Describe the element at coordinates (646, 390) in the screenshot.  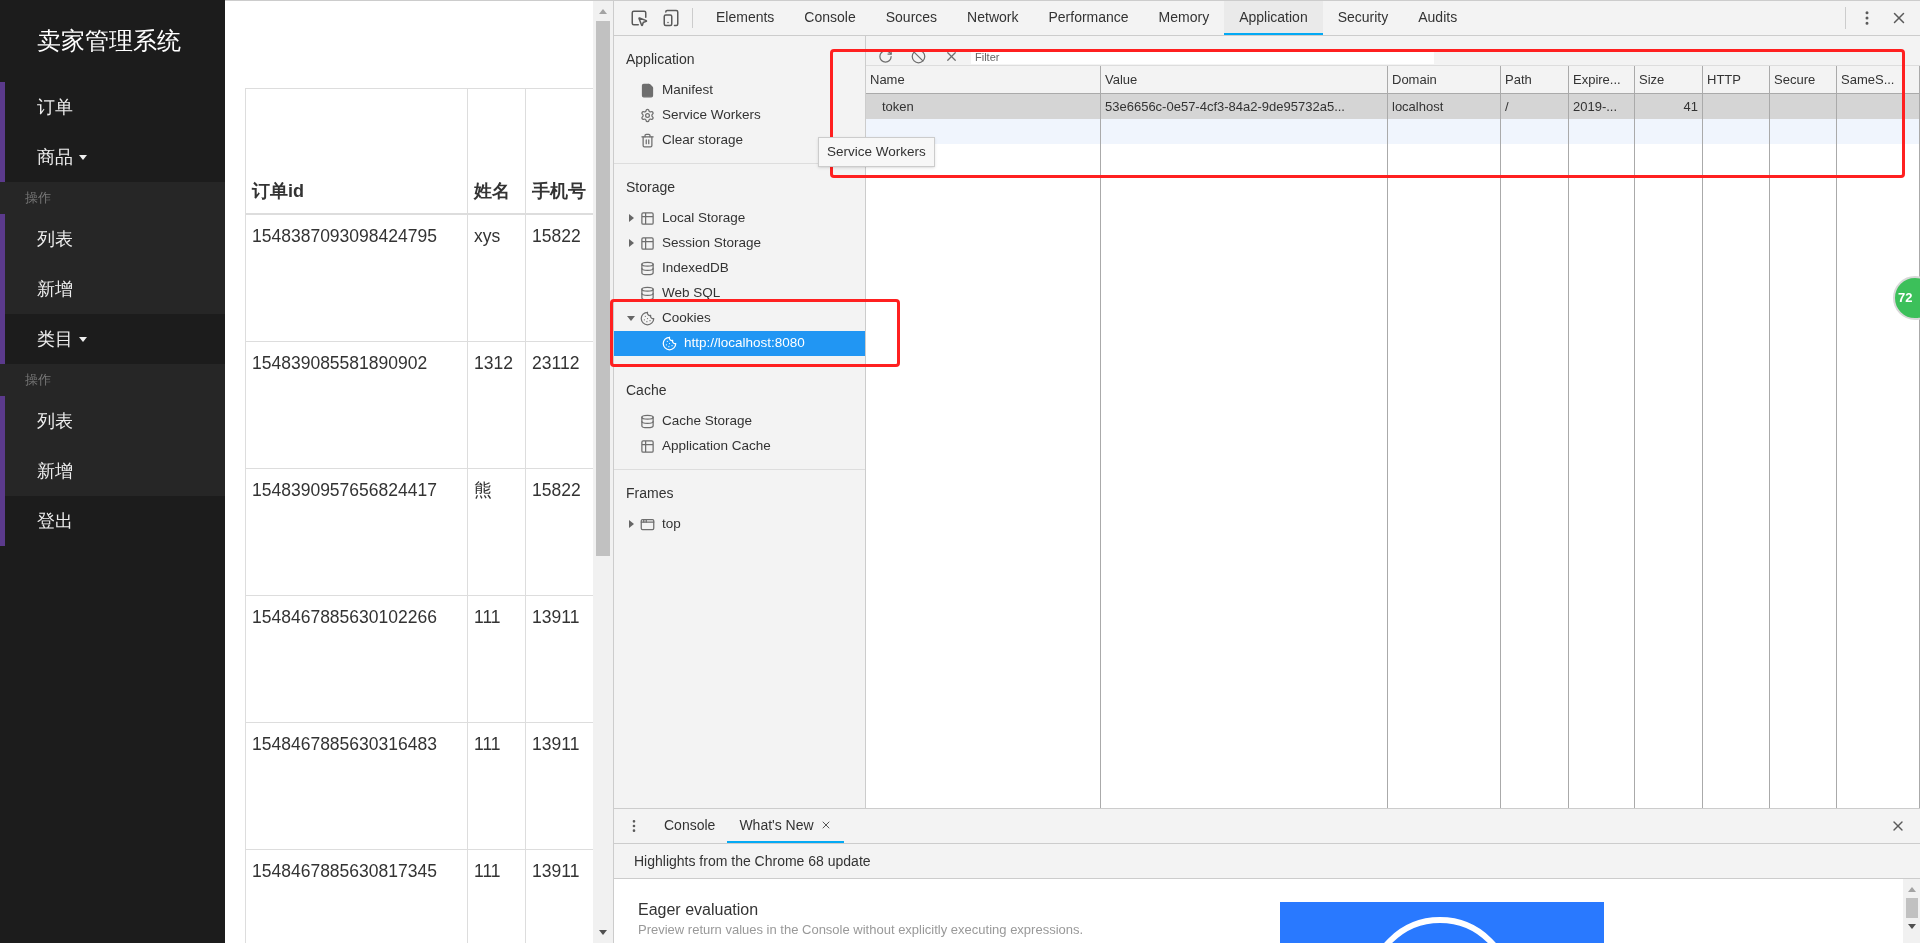
I see `section-title: Cache` at that location.